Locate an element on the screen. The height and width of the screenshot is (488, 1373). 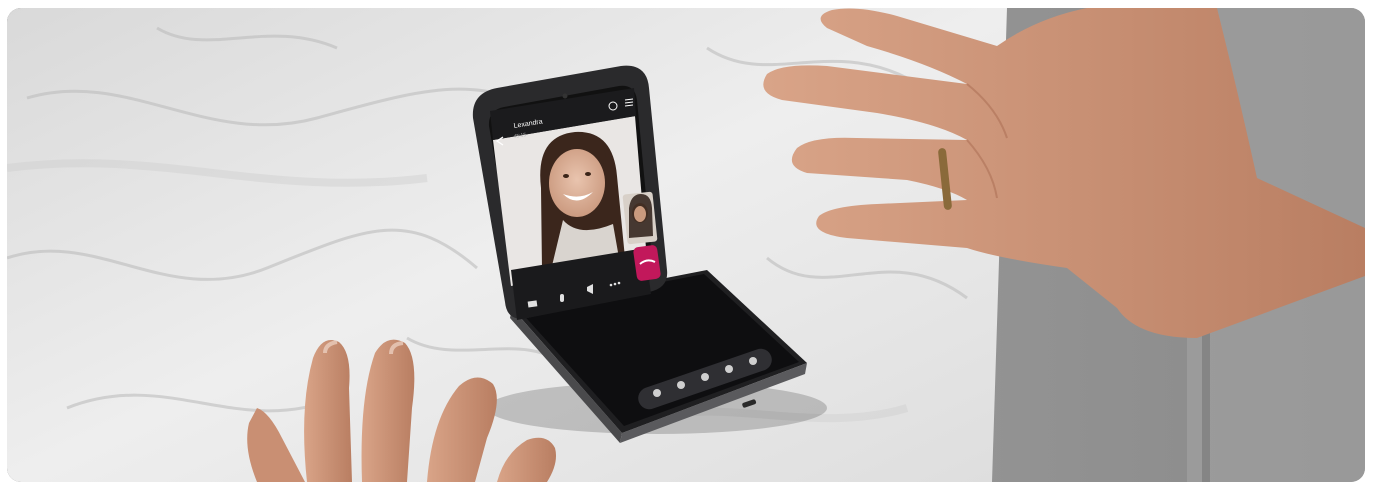
phone-screen: Lexandra 45:15 is located at coordinates (575, 204).